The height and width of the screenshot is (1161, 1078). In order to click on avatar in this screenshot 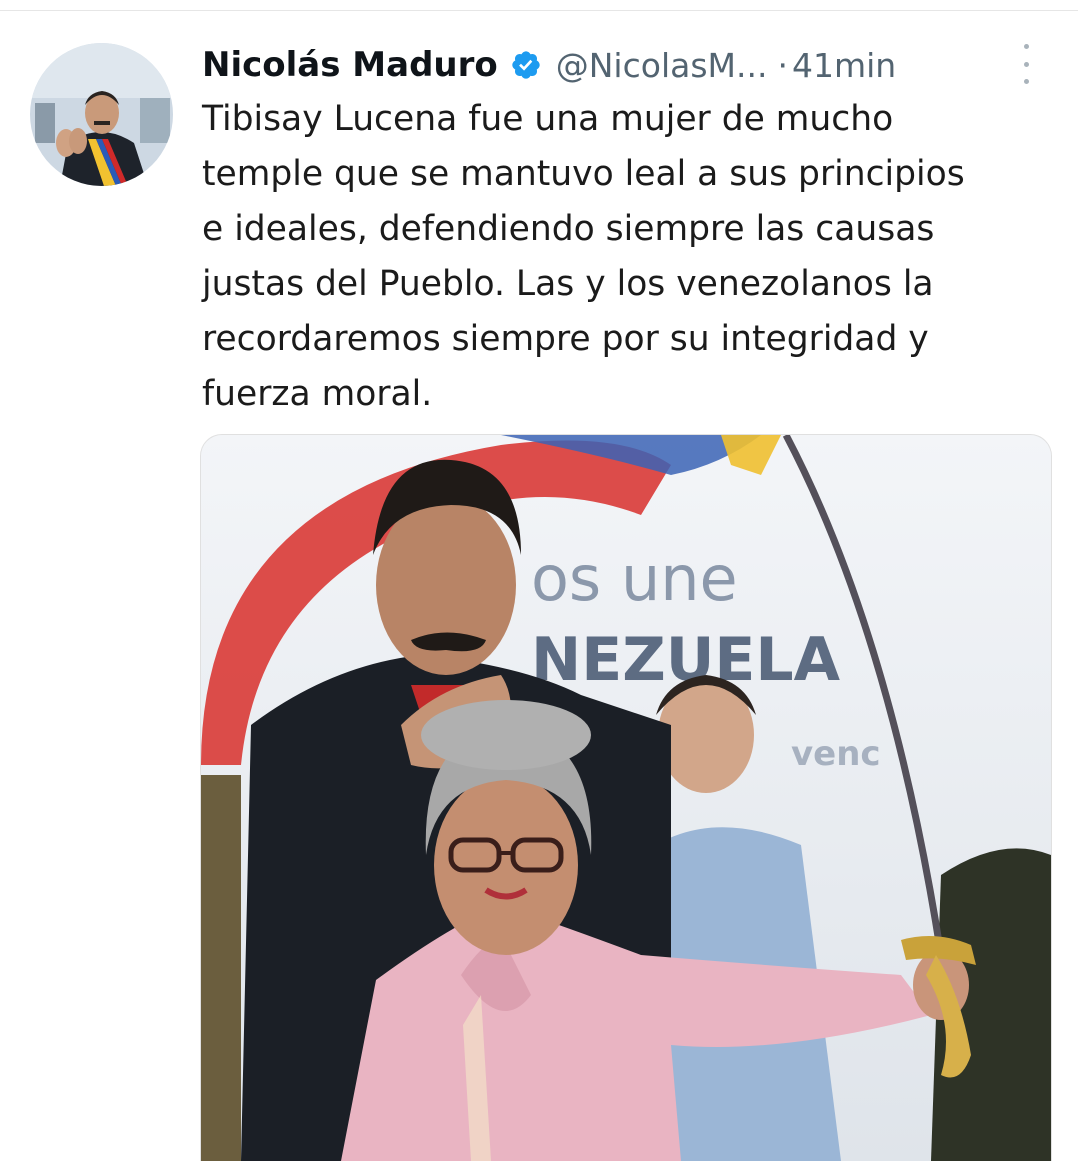, I will do `click(101, 114)`.